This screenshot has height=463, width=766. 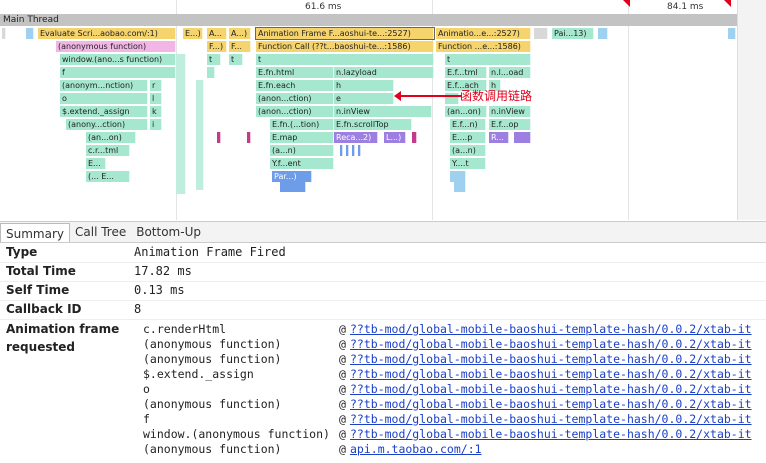 What do you see at coordinates (364, 85) in the screenshot?
I see `flame-frame: h` at bounding box center [364, 85].